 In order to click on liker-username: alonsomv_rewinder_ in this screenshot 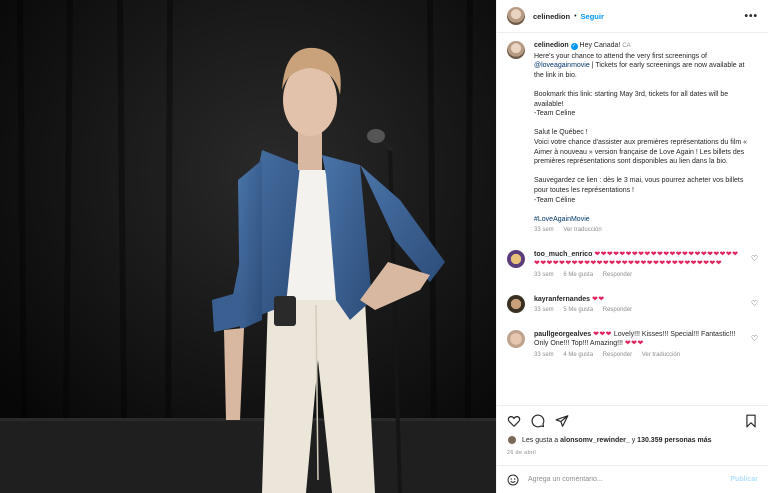, I will do `click(595, 440)`.